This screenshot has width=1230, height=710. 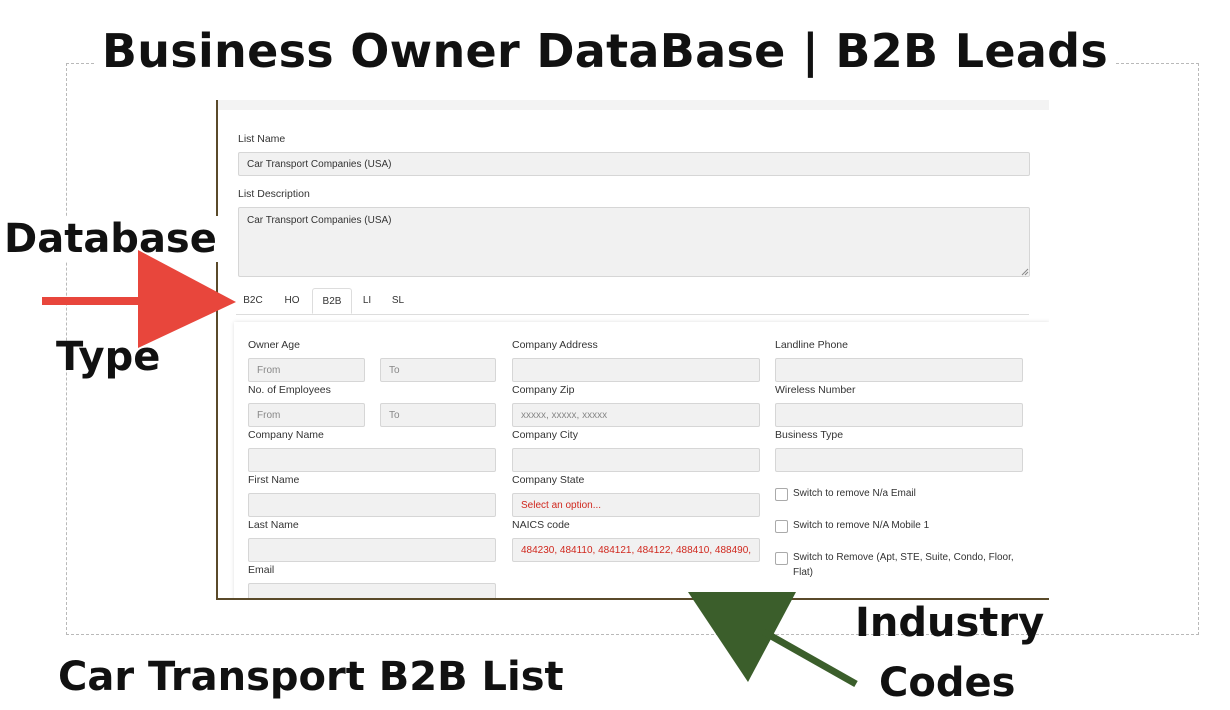 I want to click on list-name-input: Car Transport Companies (USA), so click(x=634, y=164).